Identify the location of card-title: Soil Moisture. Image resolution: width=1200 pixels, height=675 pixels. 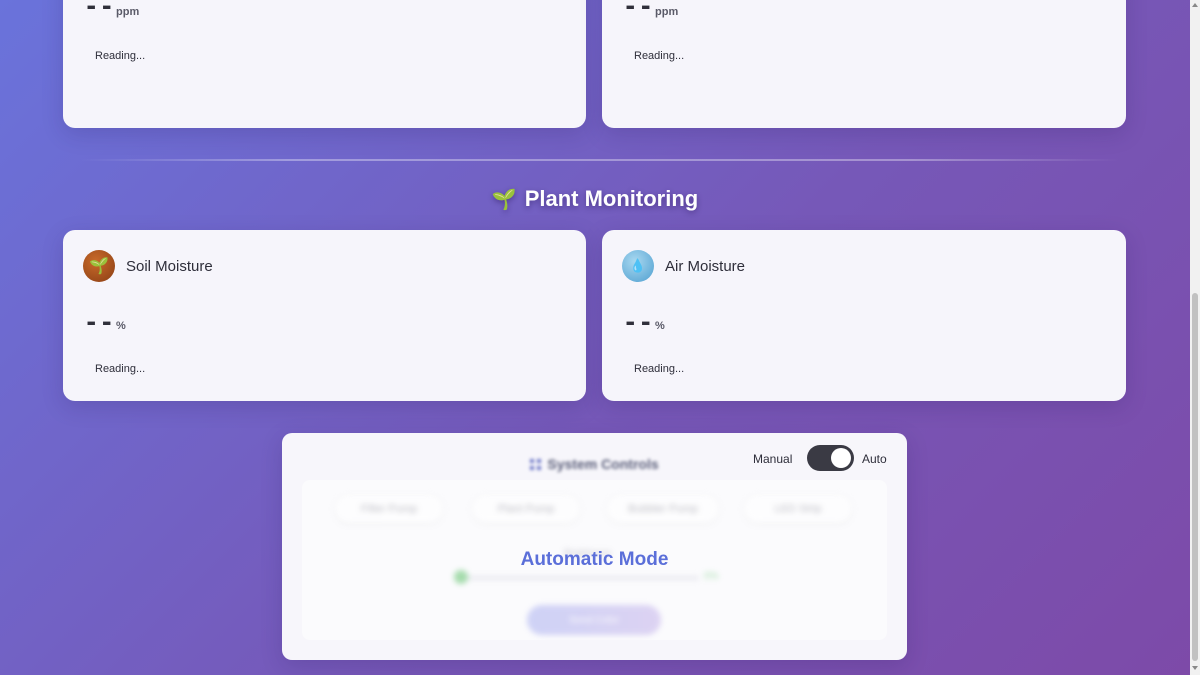
(169, 266).